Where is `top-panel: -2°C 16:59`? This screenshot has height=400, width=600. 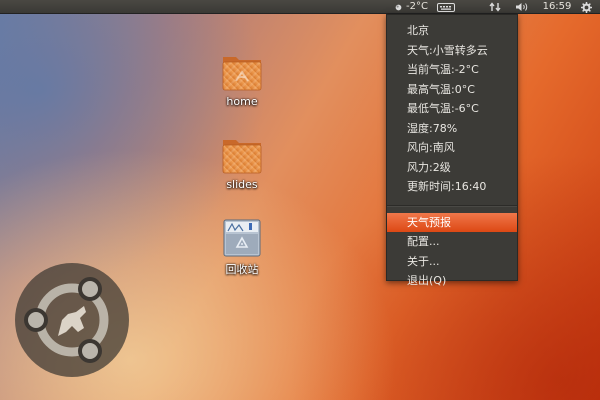
top-panel: -2°C 16:59 is located at coordinates (300, 7).